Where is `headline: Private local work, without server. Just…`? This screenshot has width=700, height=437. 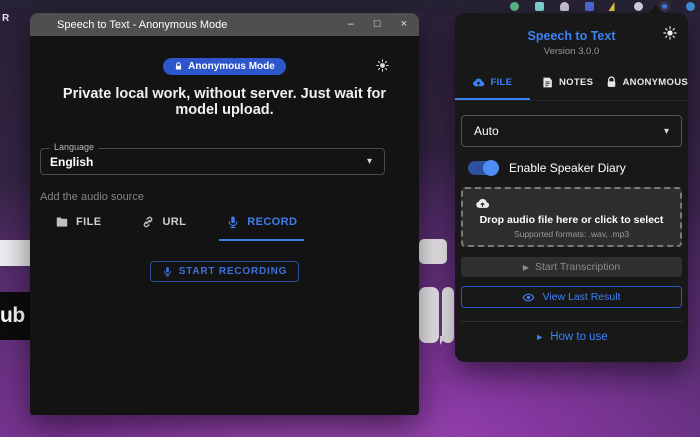
headline: Private local work, without server. Just… is located at coordinates (224, 102).